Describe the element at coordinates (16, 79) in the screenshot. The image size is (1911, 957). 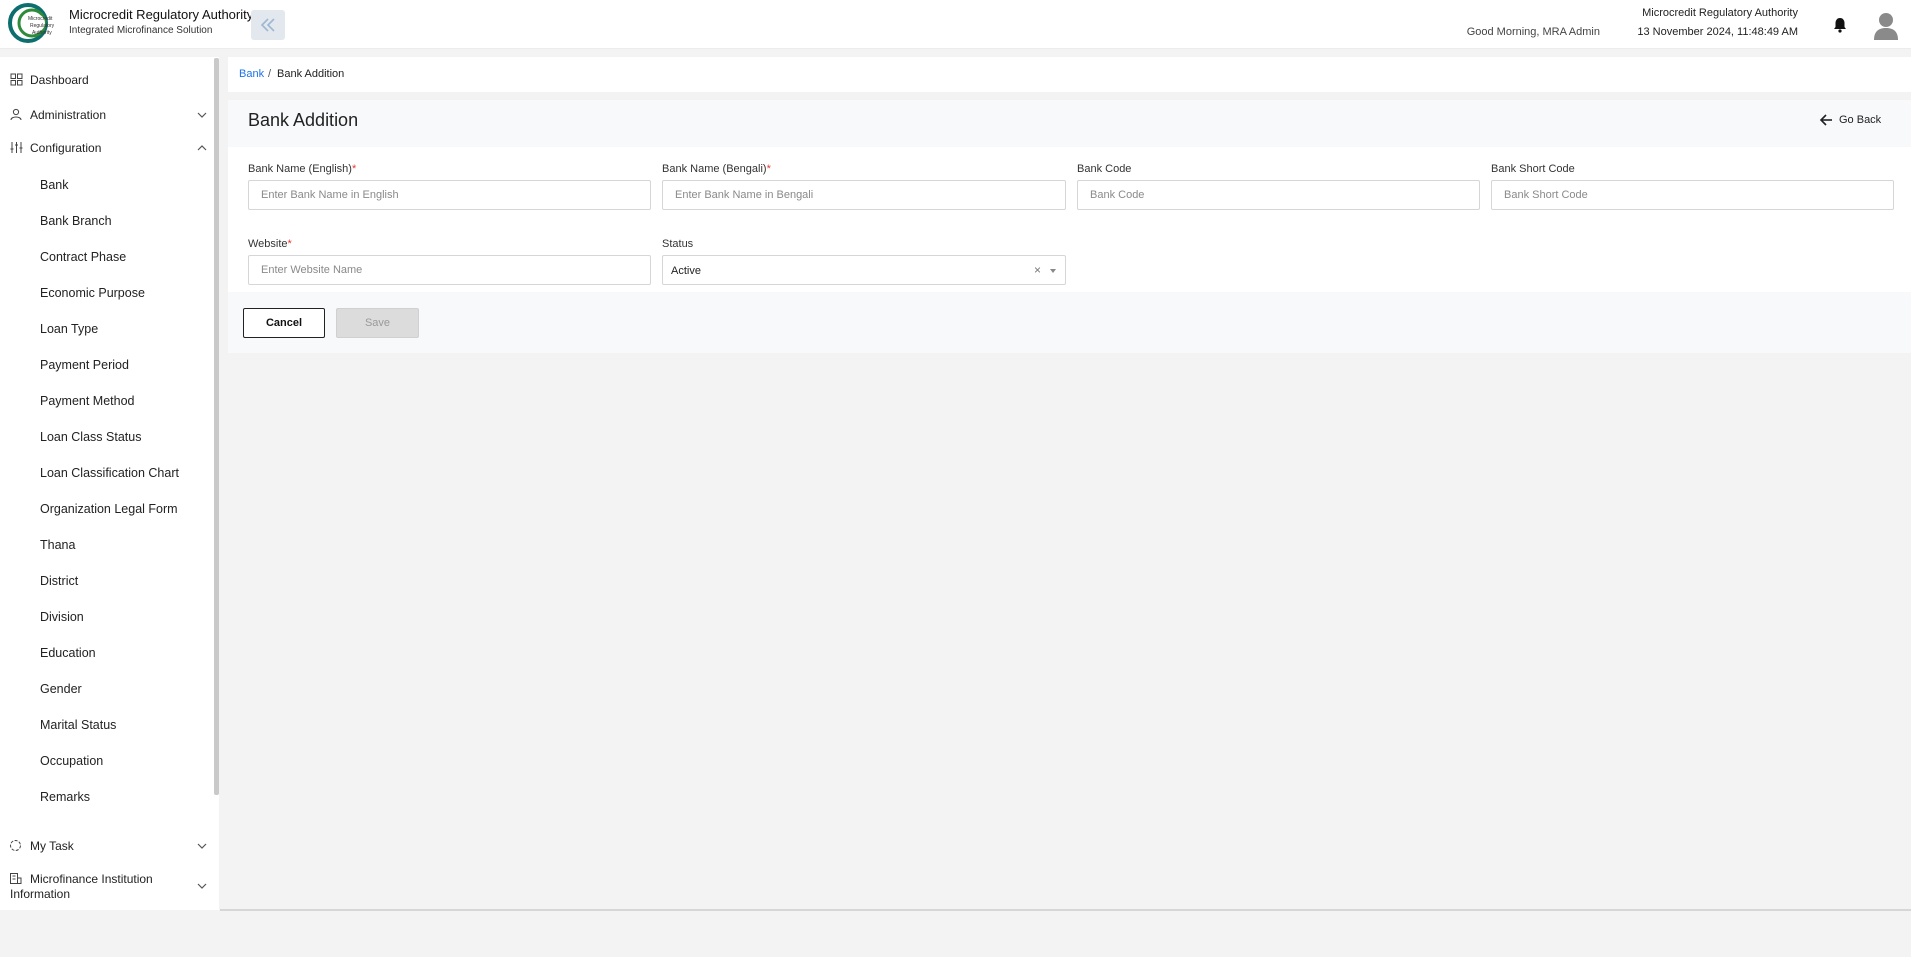
I see `grid-icon` at that location.